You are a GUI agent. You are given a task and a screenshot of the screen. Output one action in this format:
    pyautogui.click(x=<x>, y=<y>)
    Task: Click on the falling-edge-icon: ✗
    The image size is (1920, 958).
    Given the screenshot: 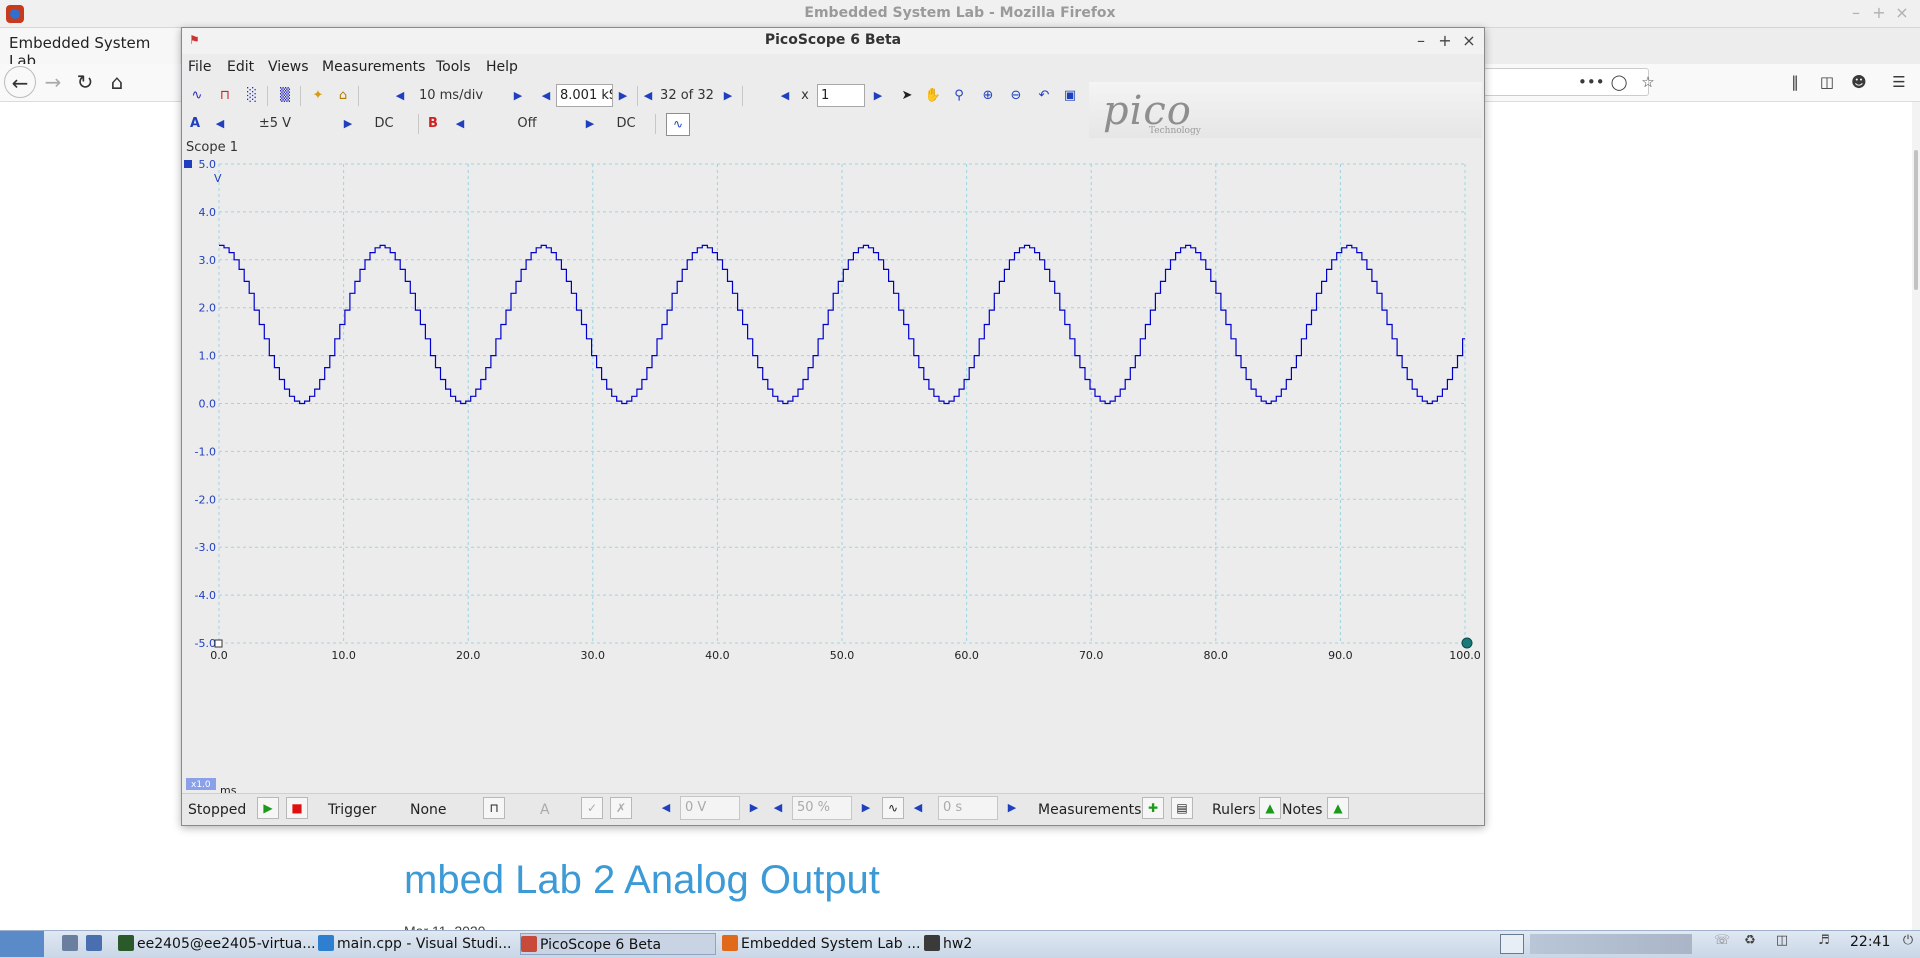 What is the action you would take?
    pyautogui.click(x=621, y=808)
    